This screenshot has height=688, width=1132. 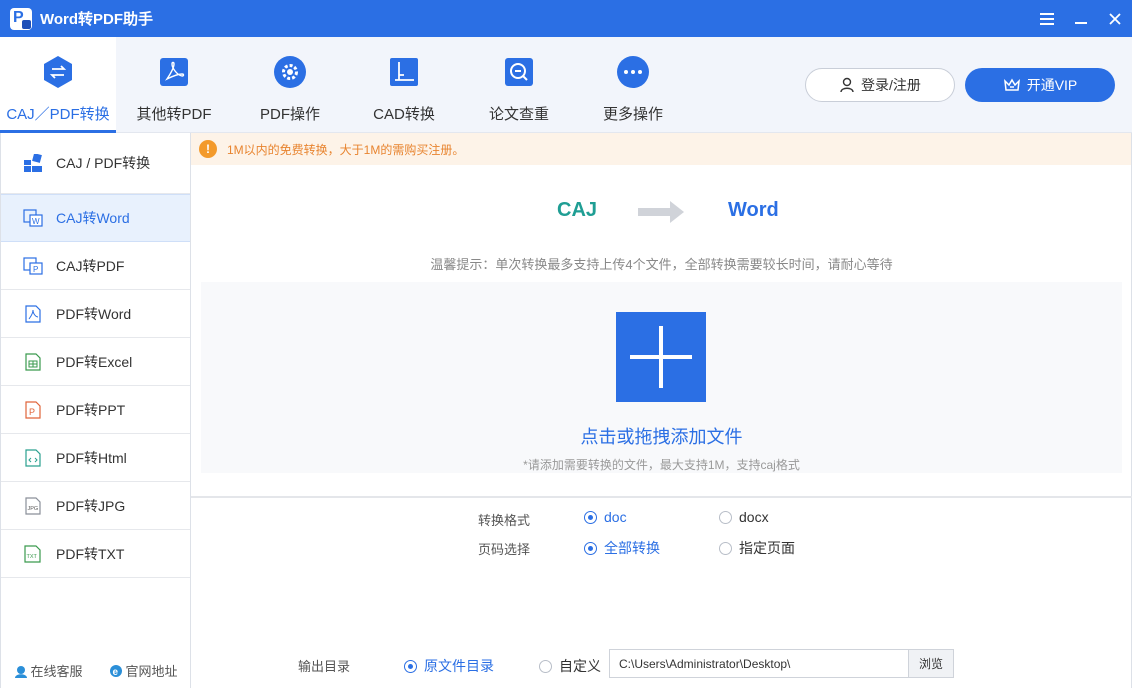 I want to click on sidebar-item-pdf-ppt: P PDF转PPT, so click(x=95, y=410).